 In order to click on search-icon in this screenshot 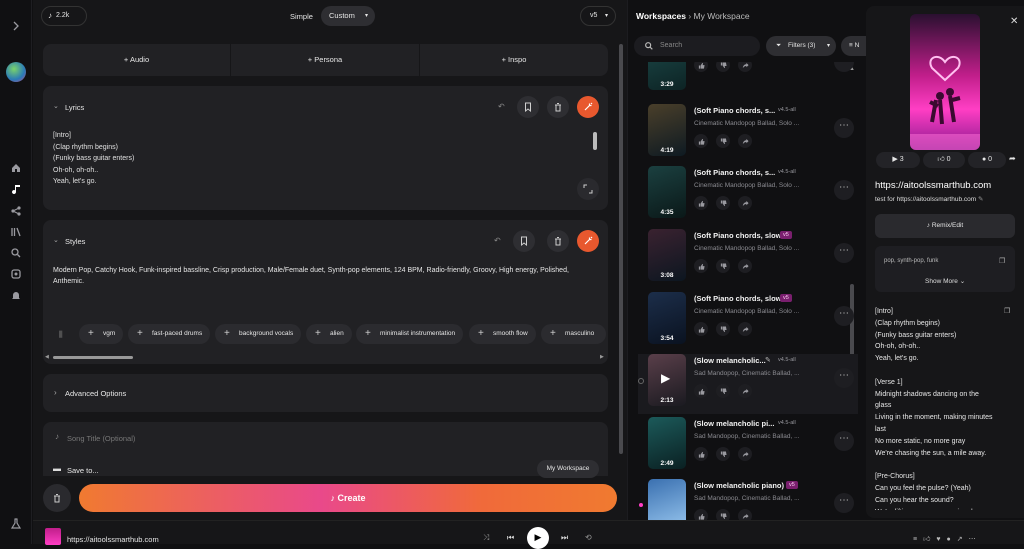, I will do `click(16, 253)`.